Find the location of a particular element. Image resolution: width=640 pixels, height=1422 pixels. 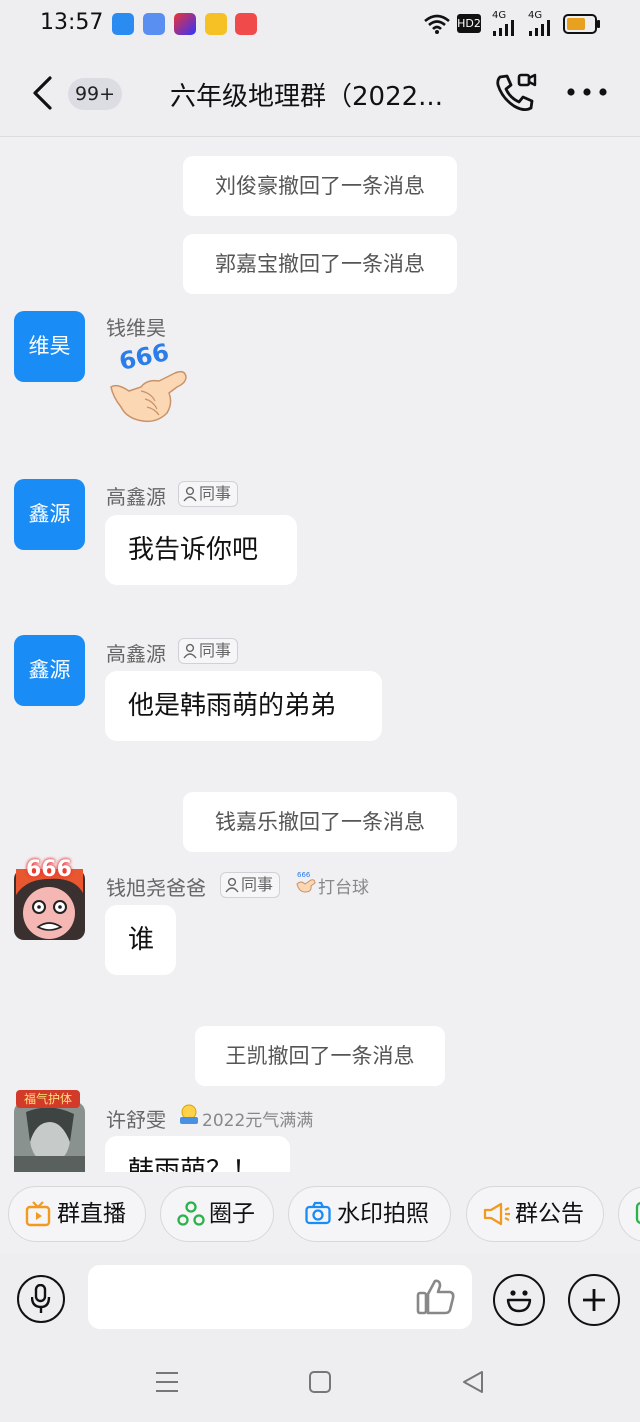

system-nav-bar is located at coordinates (320, 1383).